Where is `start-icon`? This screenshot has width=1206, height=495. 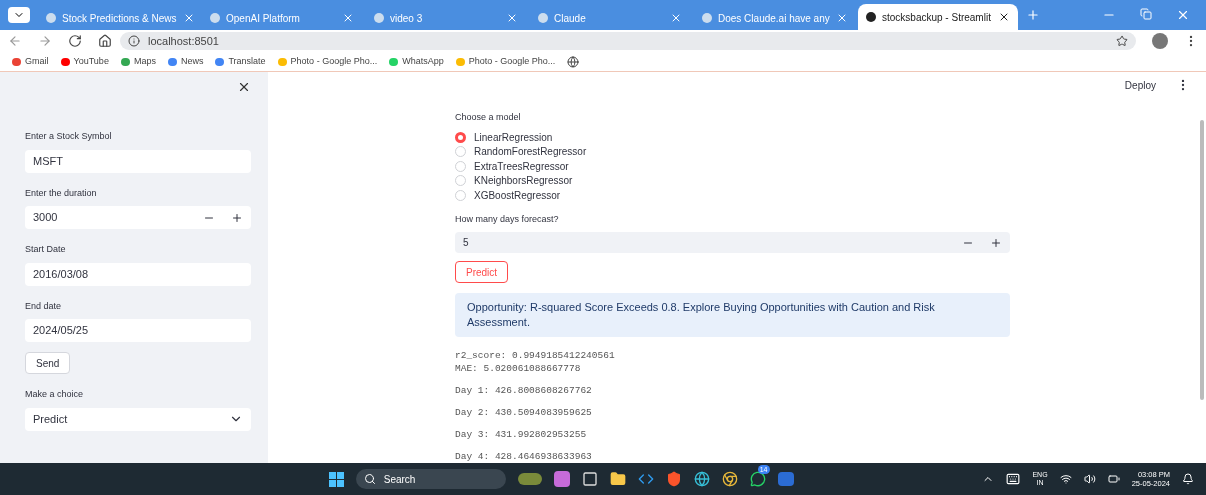 start-icon is located at coordinates (336, 479).